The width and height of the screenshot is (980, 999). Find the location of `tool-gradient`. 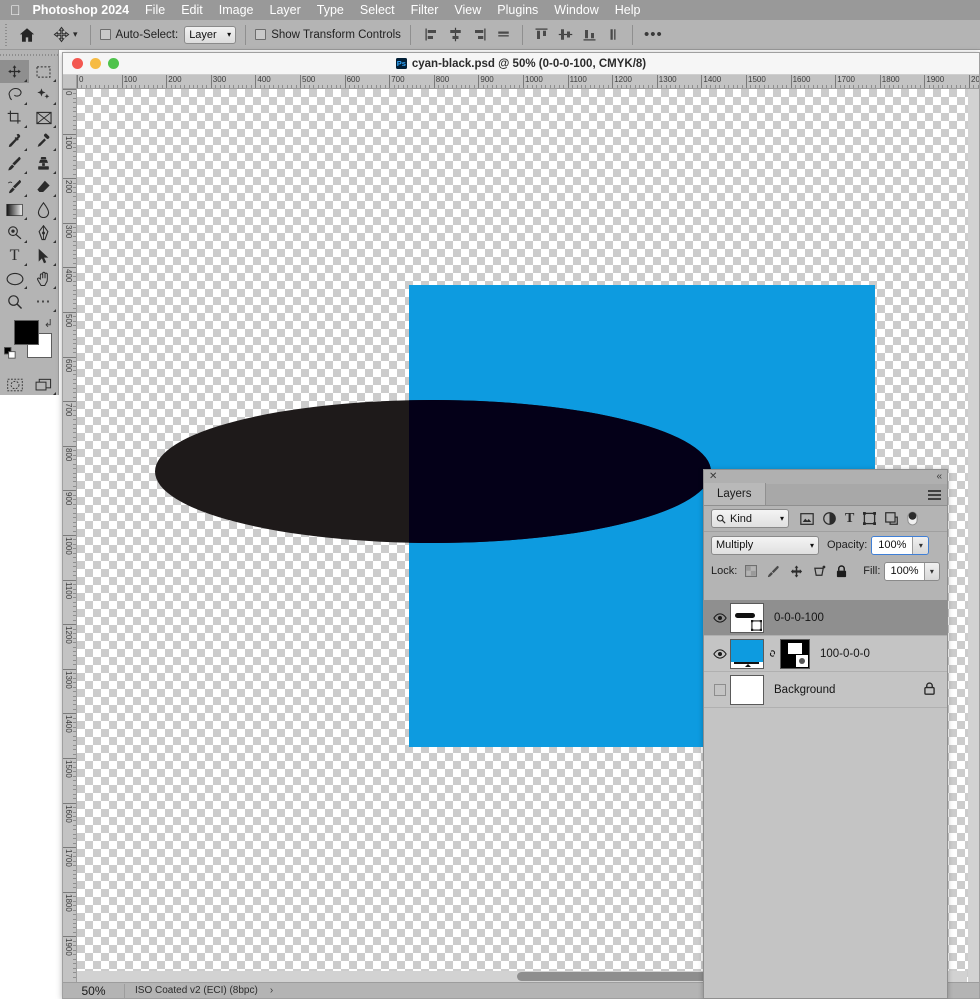

tool-gradient is located at coordinates (14, 209).